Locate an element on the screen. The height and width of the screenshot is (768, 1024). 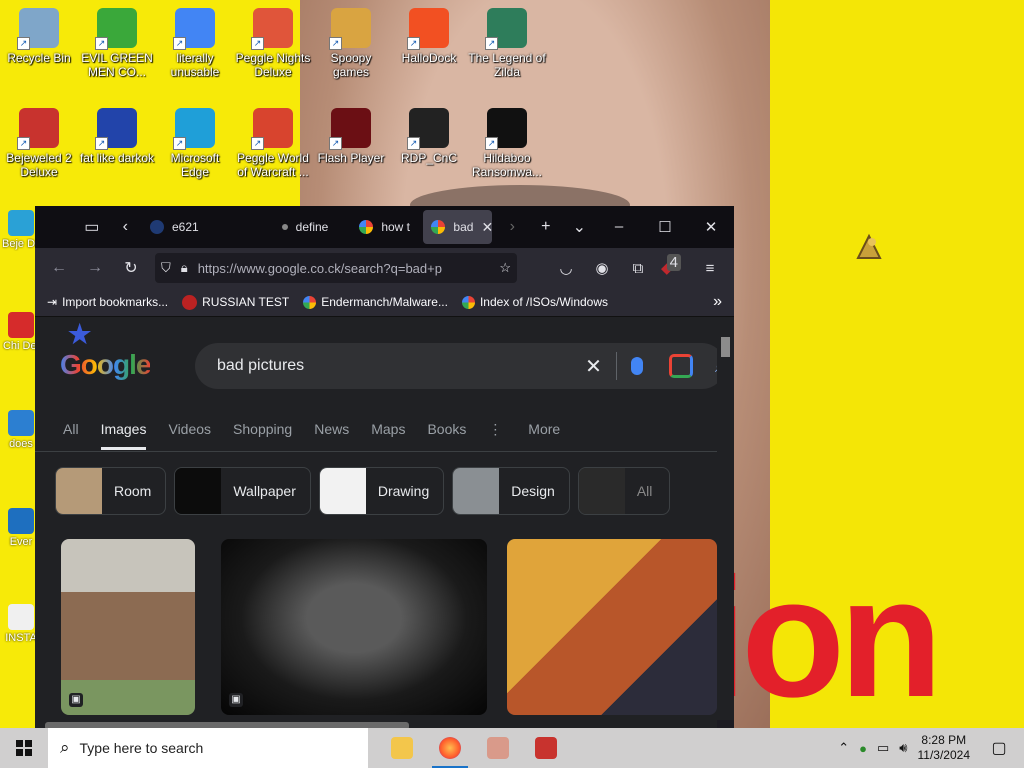
bookmark-star-icon: ☆ is located at coordinates (505, 268).